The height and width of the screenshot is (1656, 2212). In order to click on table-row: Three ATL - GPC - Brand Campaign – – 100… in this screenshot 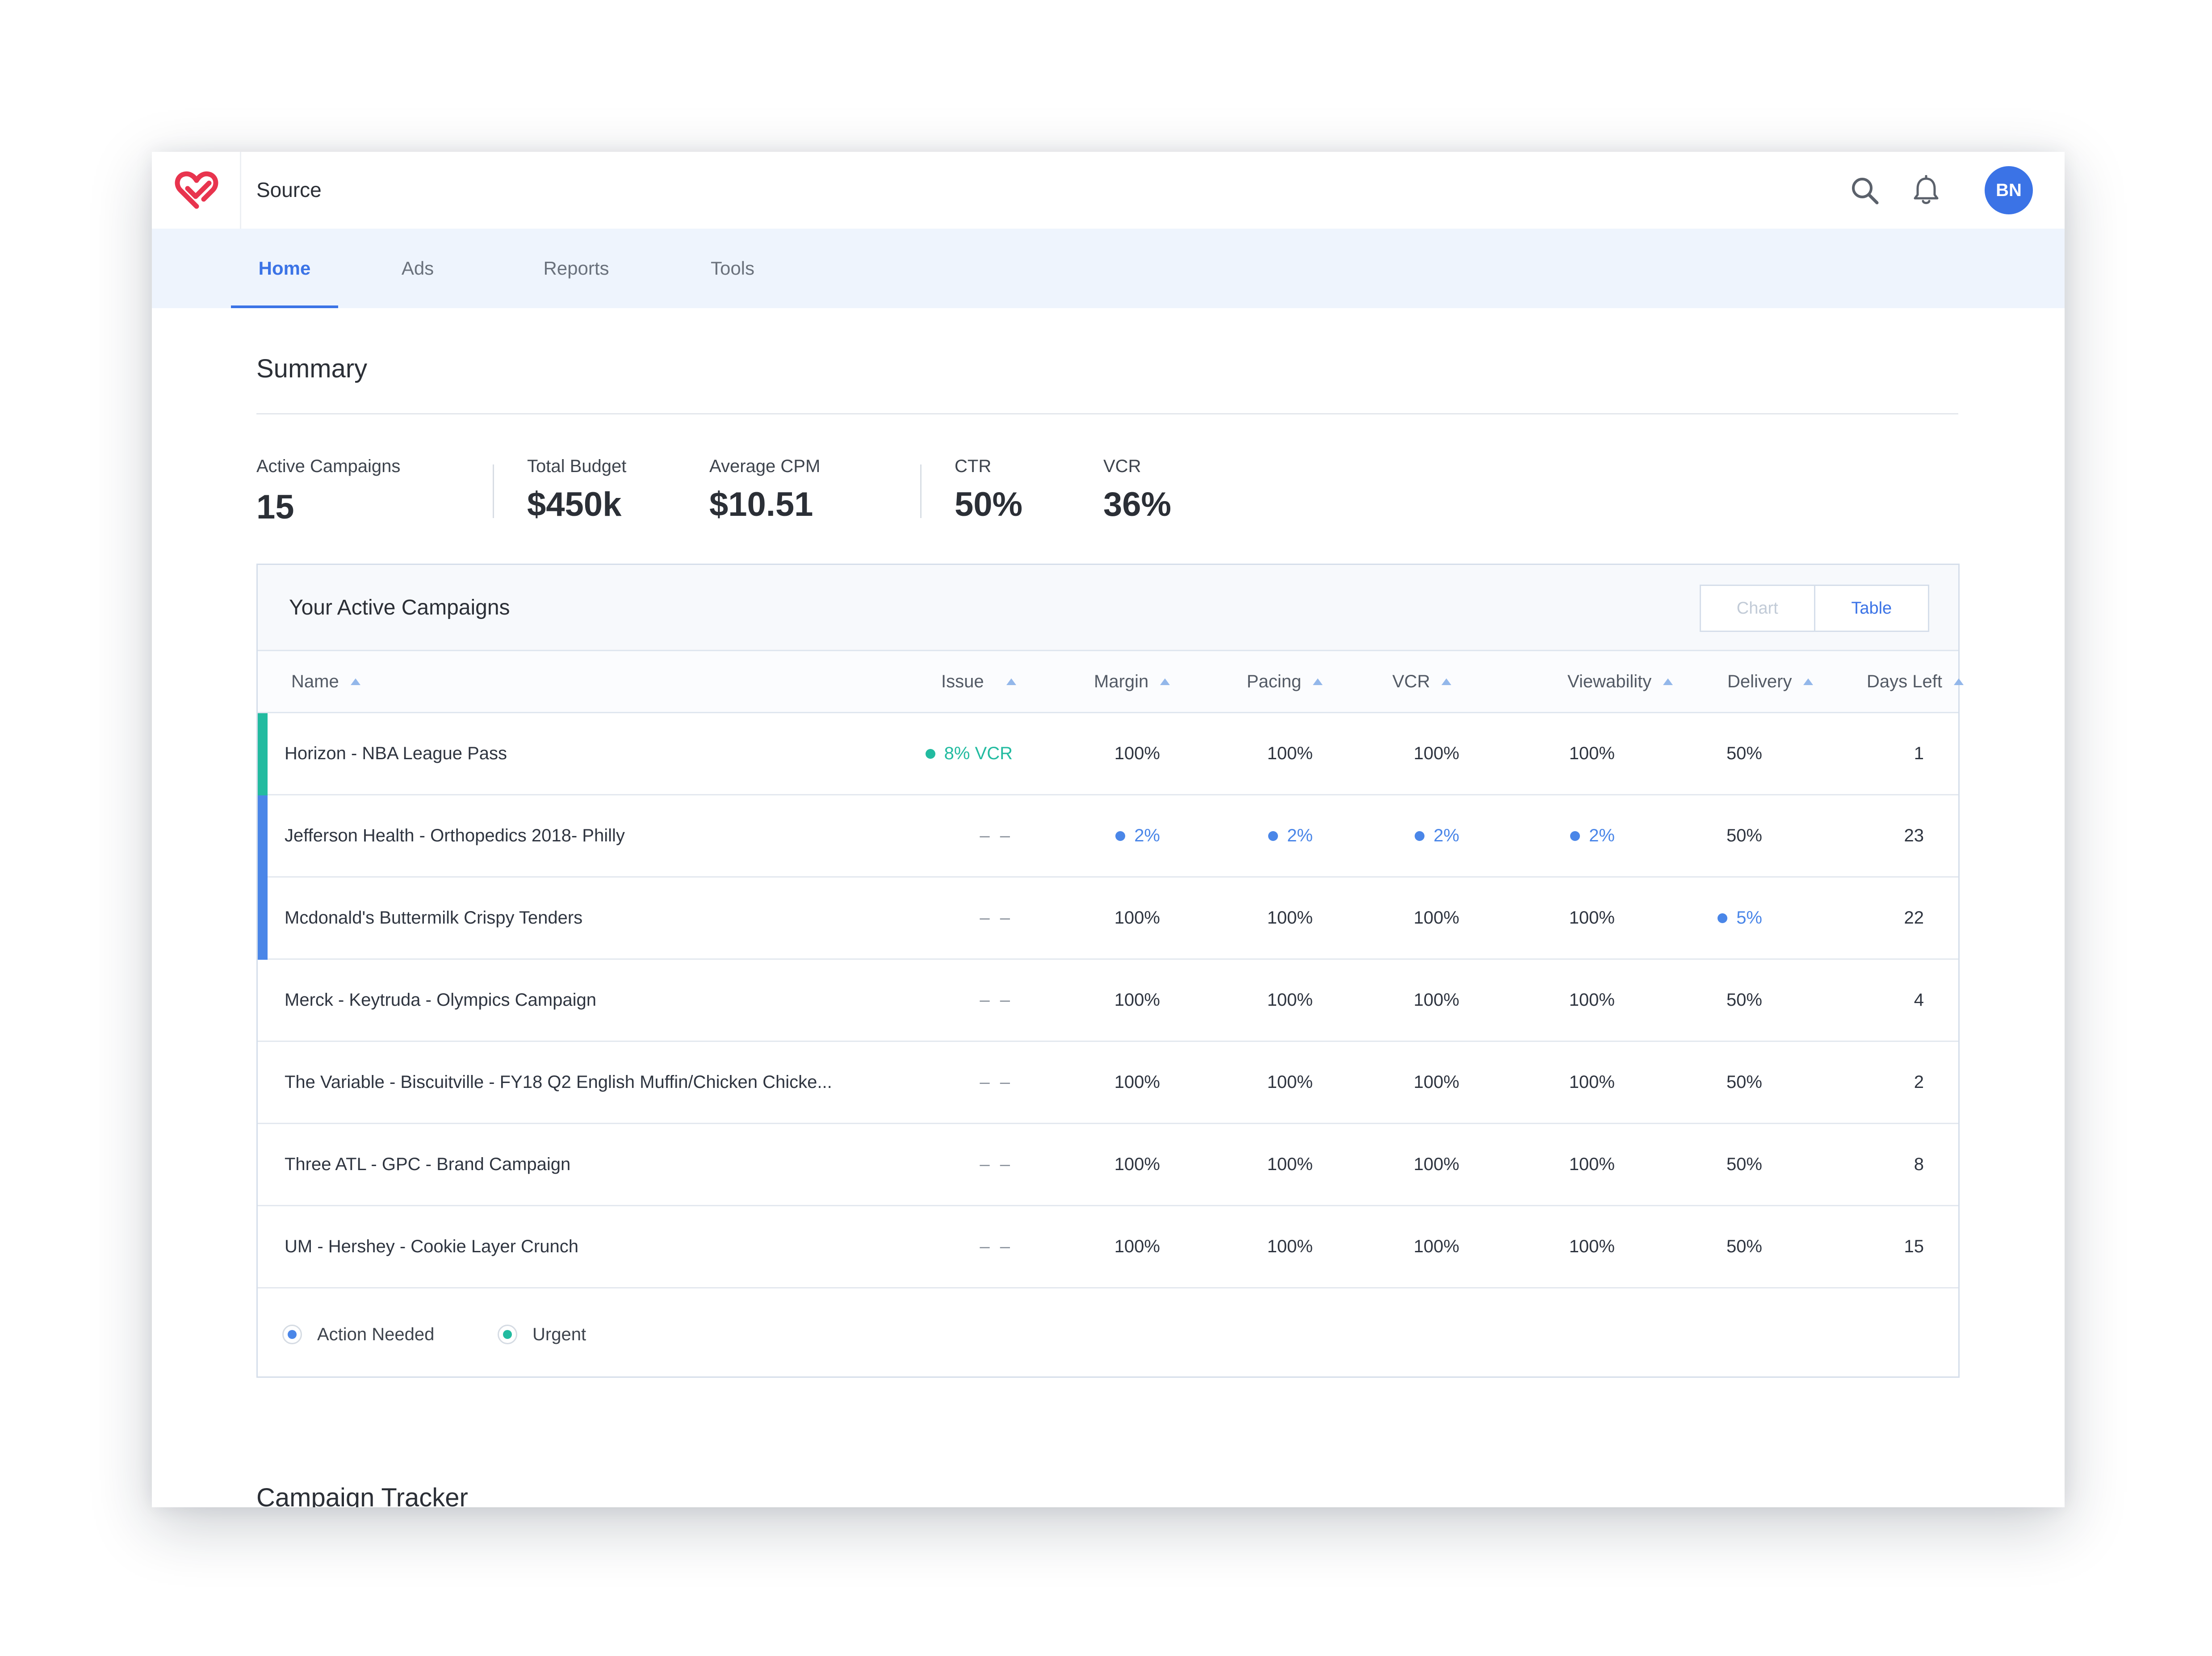, I will do `click(1108, 1165)`.